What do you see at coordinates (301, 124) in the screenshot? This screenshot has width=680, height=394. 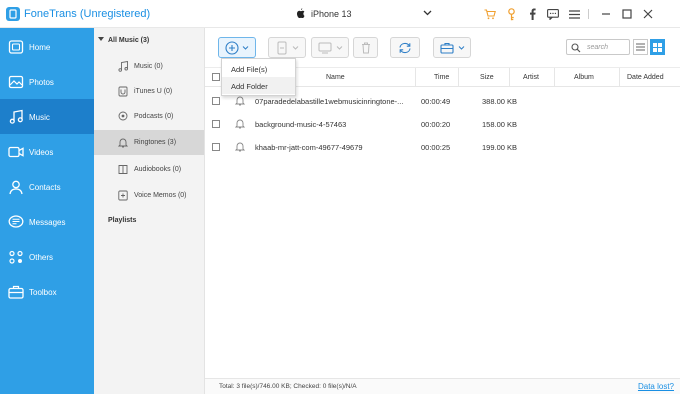 I see `row-name: background-music-4-57463` at bounding box center [301, 124].